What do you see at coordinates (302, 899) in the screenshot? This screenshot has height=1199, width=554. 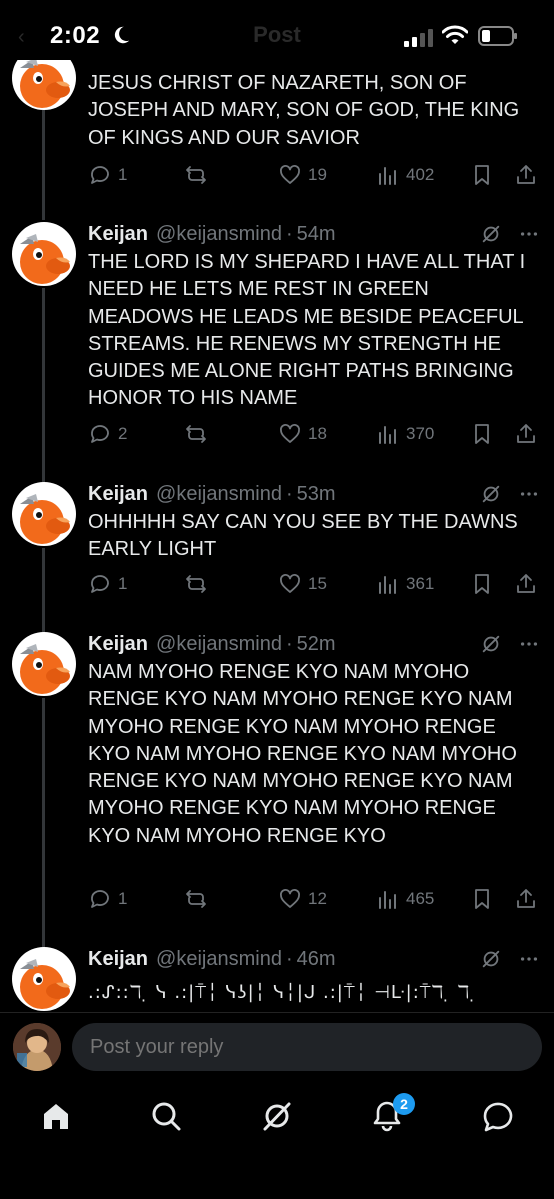 I see `like-button: 12` at bounding box center [302, 899].